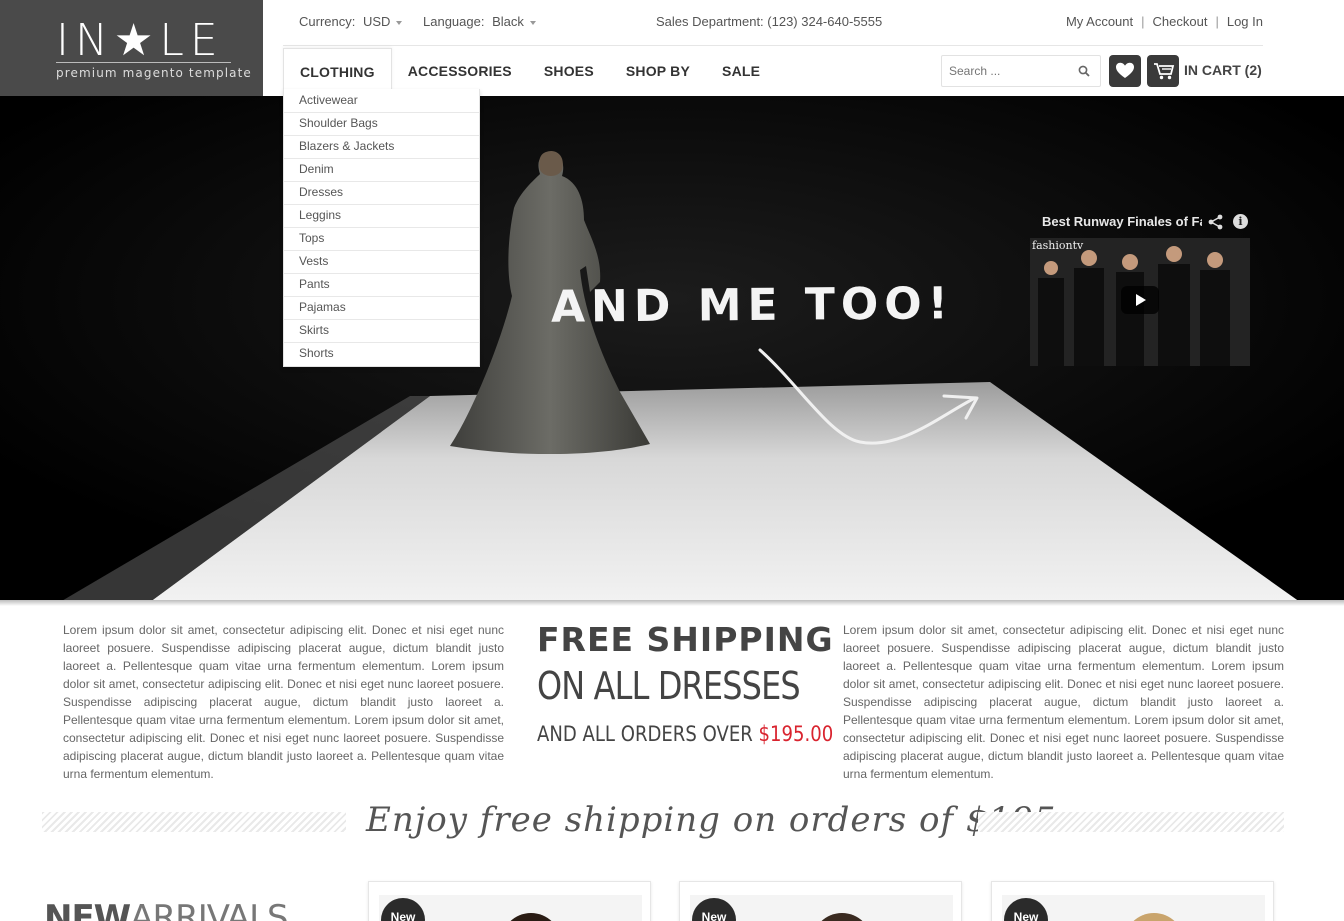  I want to click on sales-phone: Sales Department: (123) 324-640-5555, so click(769, 21).